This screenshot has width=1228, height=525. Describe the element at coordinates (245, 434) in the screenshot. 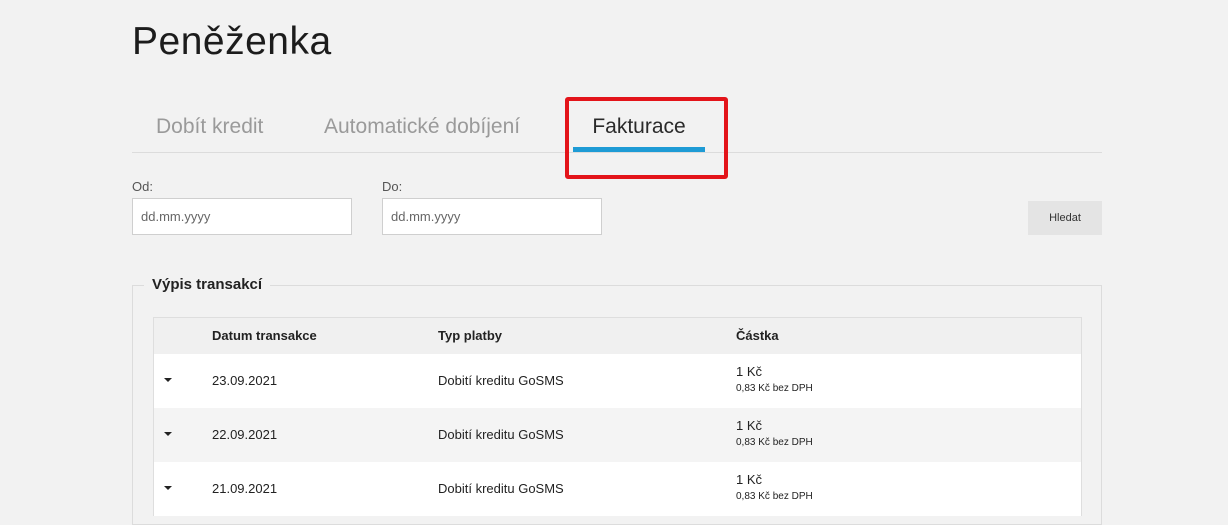

I see `row-date: 22.09.2021` at that location.